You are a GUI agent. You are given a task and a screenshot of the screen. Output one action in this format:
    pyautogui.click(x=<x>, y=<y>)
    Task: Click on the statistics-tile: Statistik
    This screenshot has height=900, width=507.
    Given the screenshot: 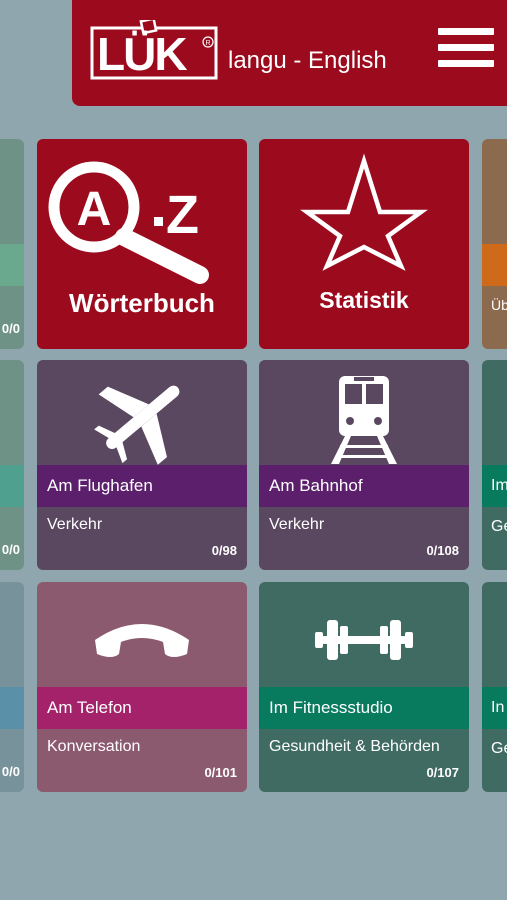 What is the action you would take?
    pyautogui.click(x=364, y=244)
    